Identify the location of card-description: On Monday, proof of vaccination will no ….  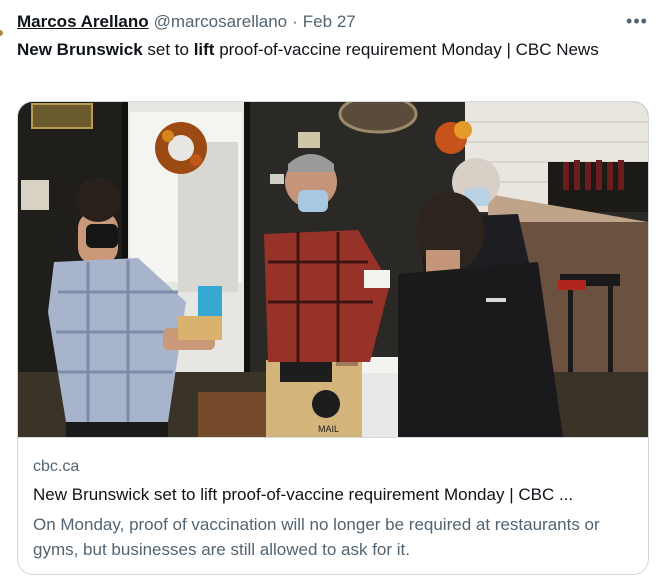
(316, 537).